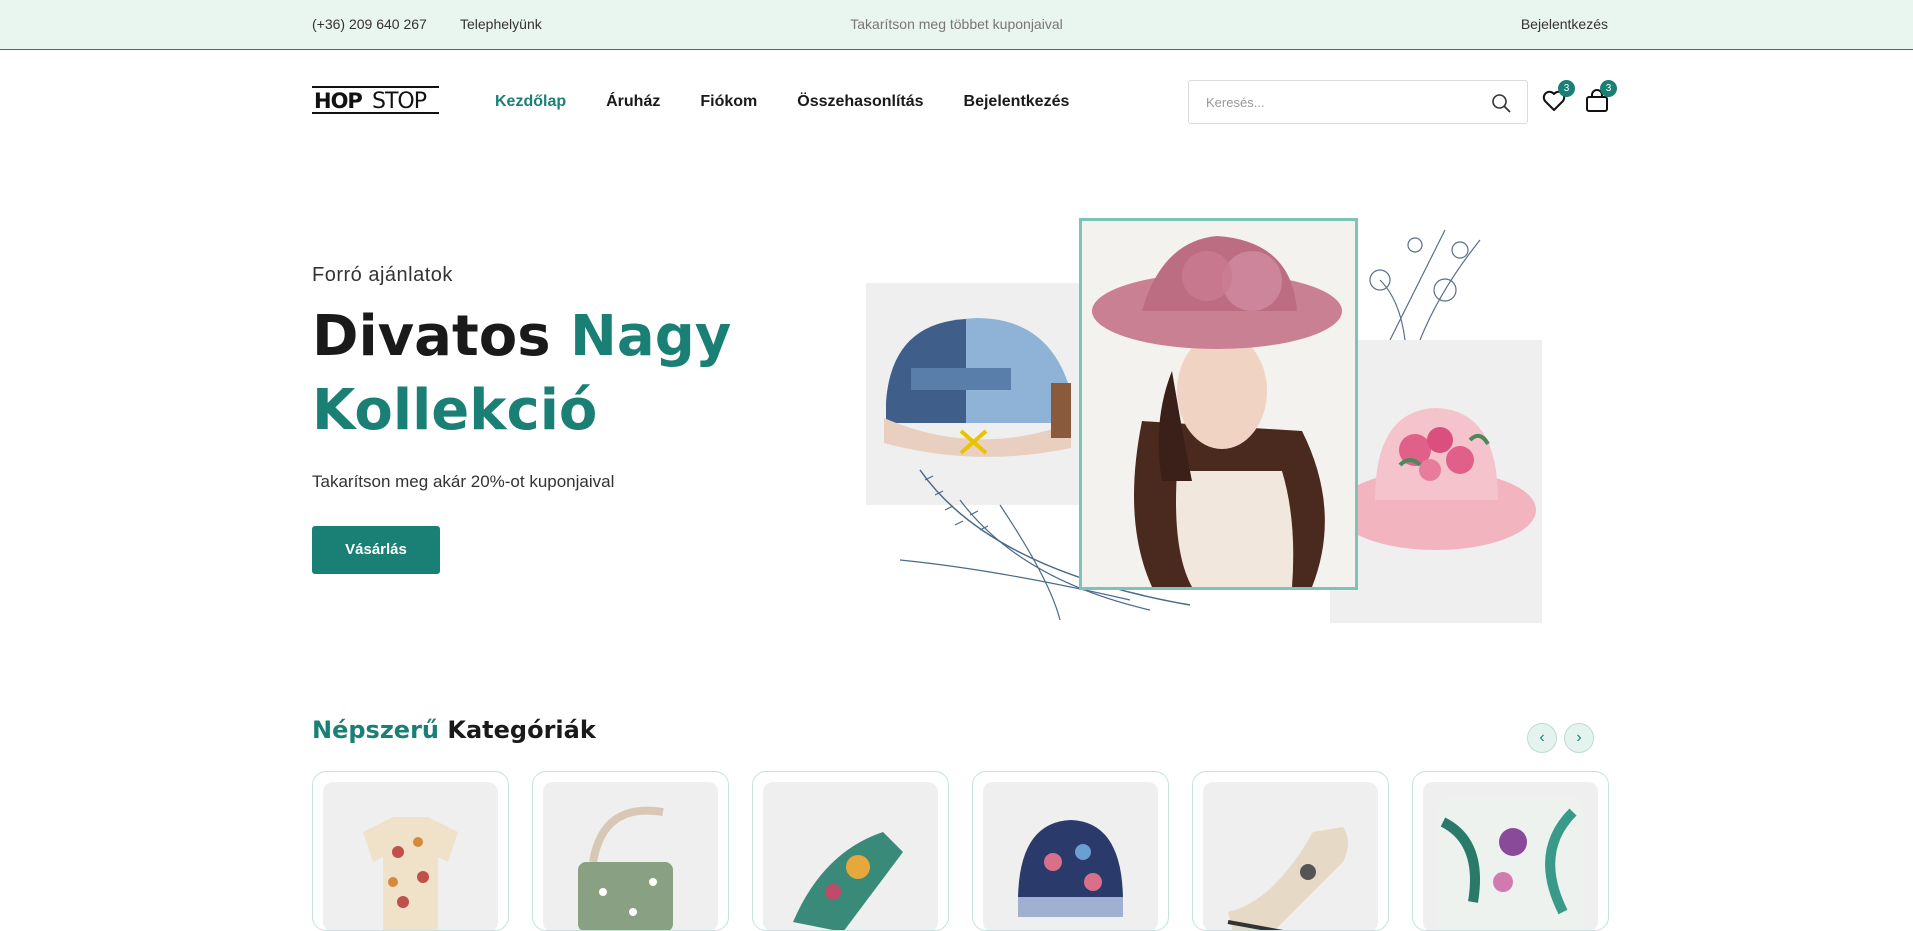 This screenshot has width=1913, height=931. Describe the element at coordinates (848, 881) in the screenshot. I see `sandal-image` at that location.